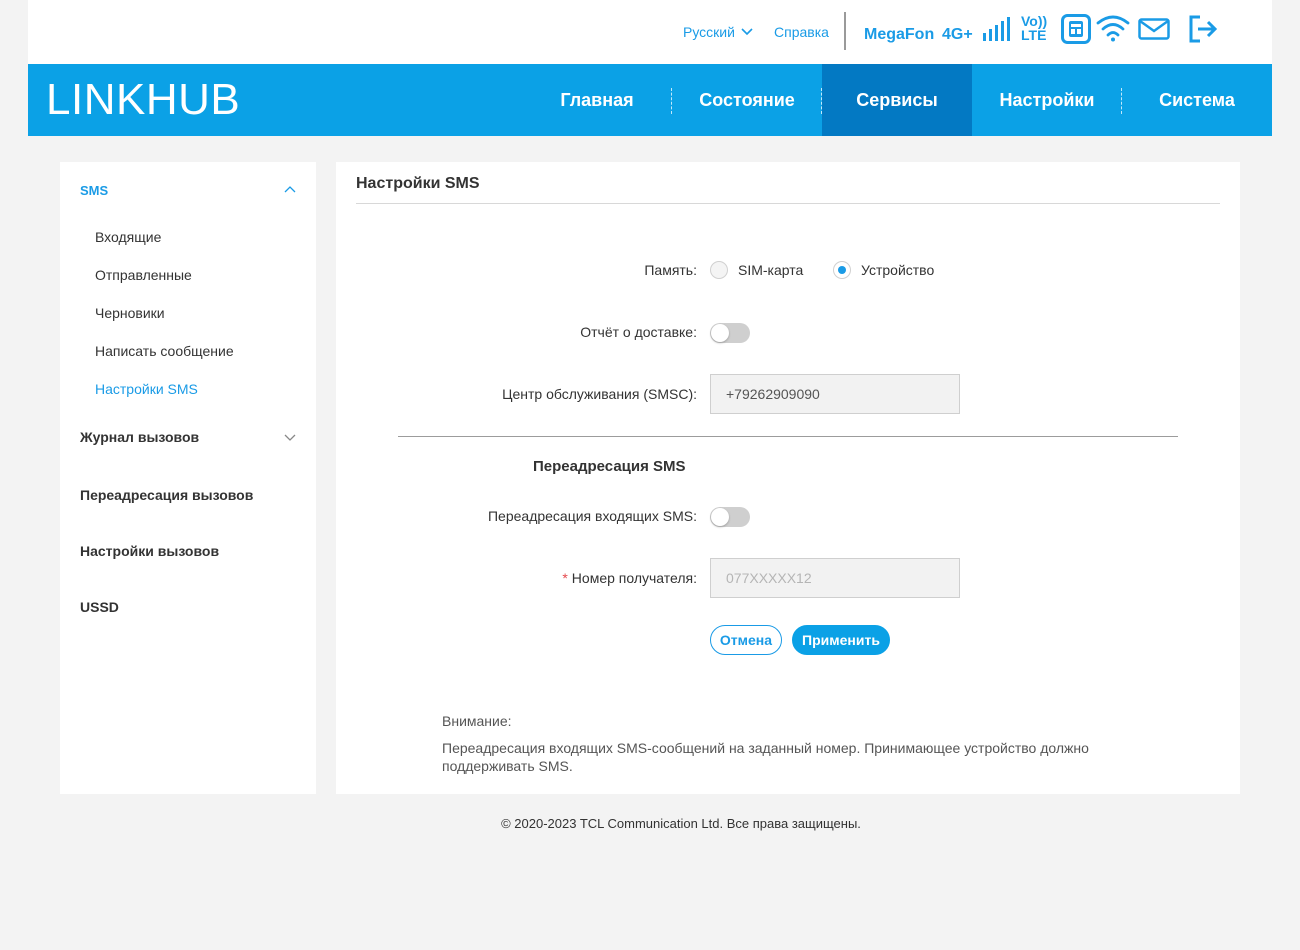 The image size is (1300, 950). I want to click on sidebar-item-sms-settings: Настройки SMS, so click(146, 389).